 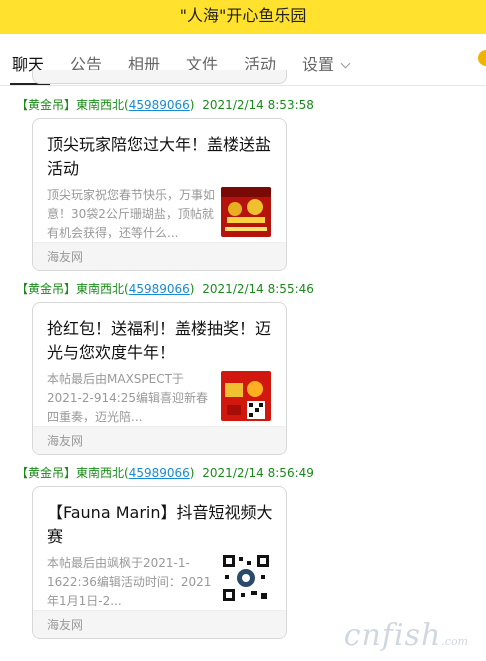 I want to click on message-time: 2021/2/14 8:56:49, so click(x=258, y=473).